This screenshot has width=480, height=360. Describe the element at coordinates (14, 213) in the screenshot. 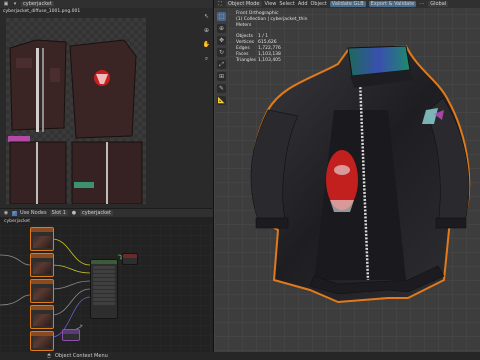

I see `use-nodes-checkbox: ✓` at that location.